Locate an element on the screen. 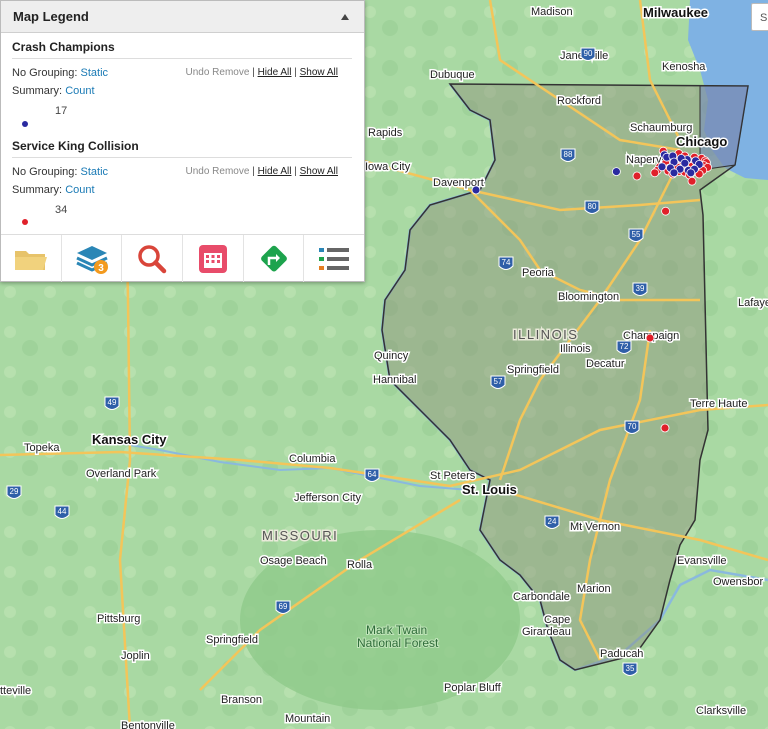 The image size is (768, 729). highway-shield-90: 90 is located at coordinates (588, 54).